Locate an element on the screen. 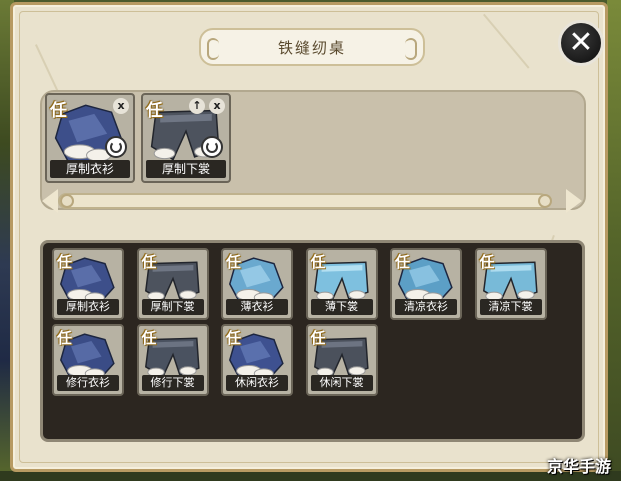 The height and width of the screenshot is (481, 621). inventory-item-card: 任薄下裳 is located at coordinates (341, 284).